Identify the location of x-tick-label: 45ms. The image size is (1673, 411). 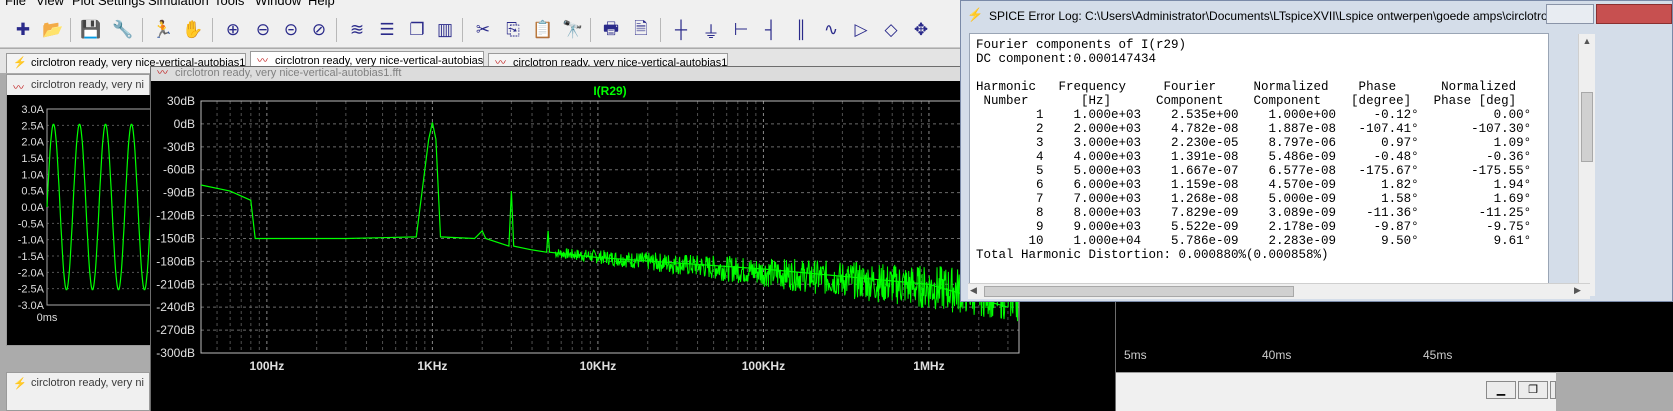
(1438, 355).